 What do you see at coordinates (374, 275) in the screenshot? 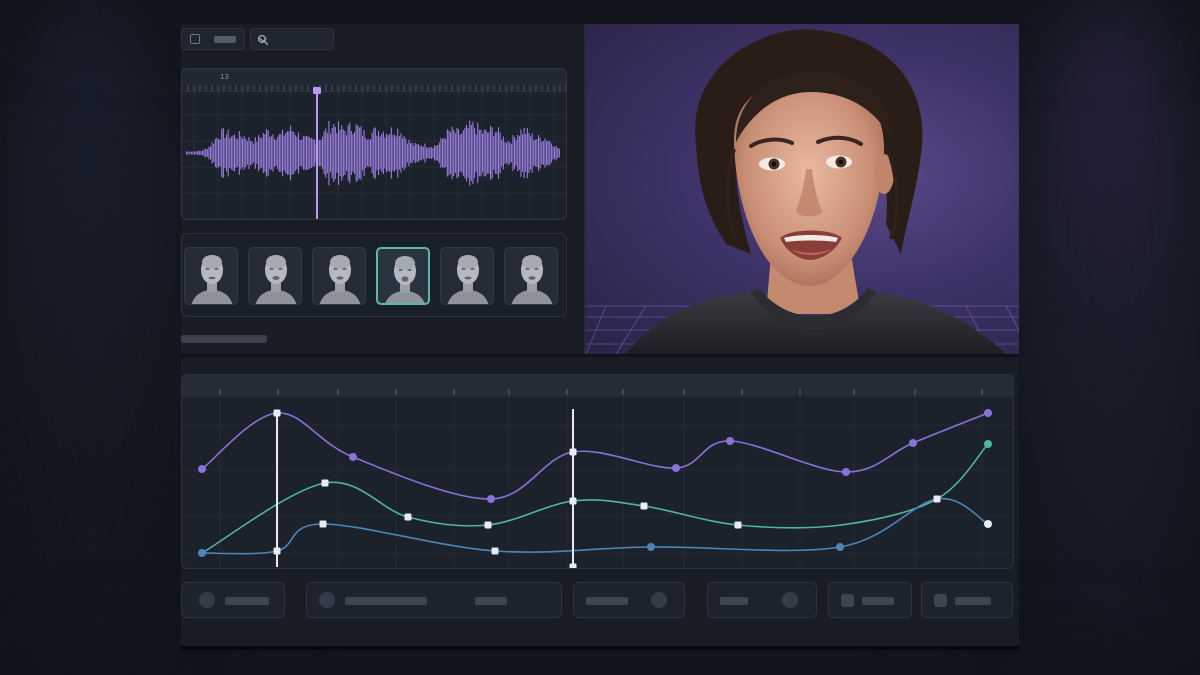
I see `viseme-face-strip` at bounding box center [374, 275].